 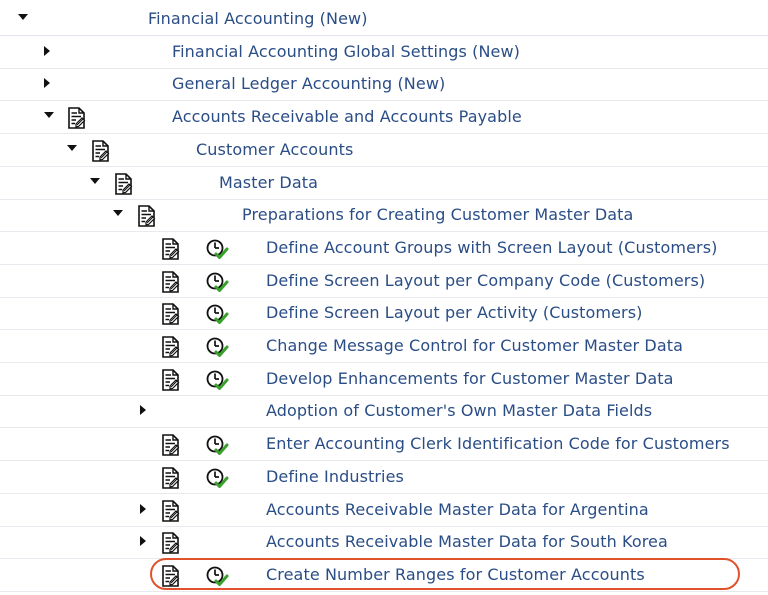 What do you see at coordinates (258, 18) in the screenshot?
I see `tree-node-label: Financial Accounting (New)` at bounding box center [258, 18].